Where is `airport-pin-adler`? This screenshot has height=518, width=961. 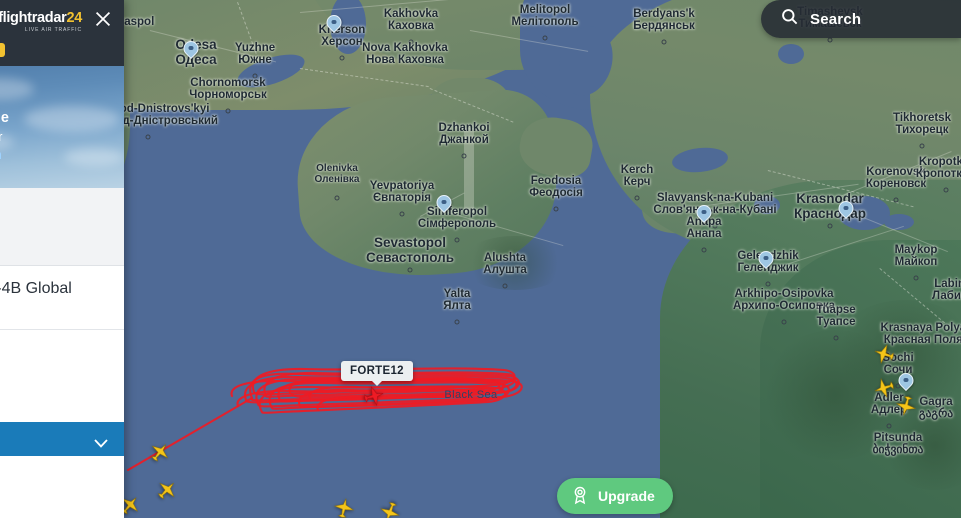 airport-pin-adler is located at coordinates (906, 381).